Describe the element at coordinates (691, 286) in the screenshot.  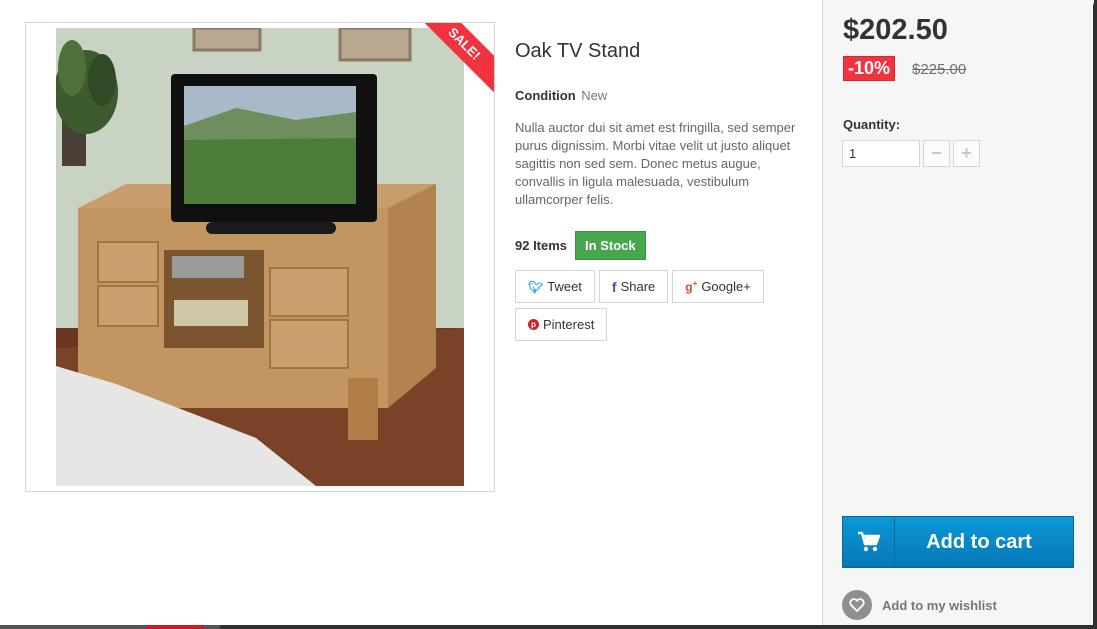
I see `google-plus-icon: g+` at that location.